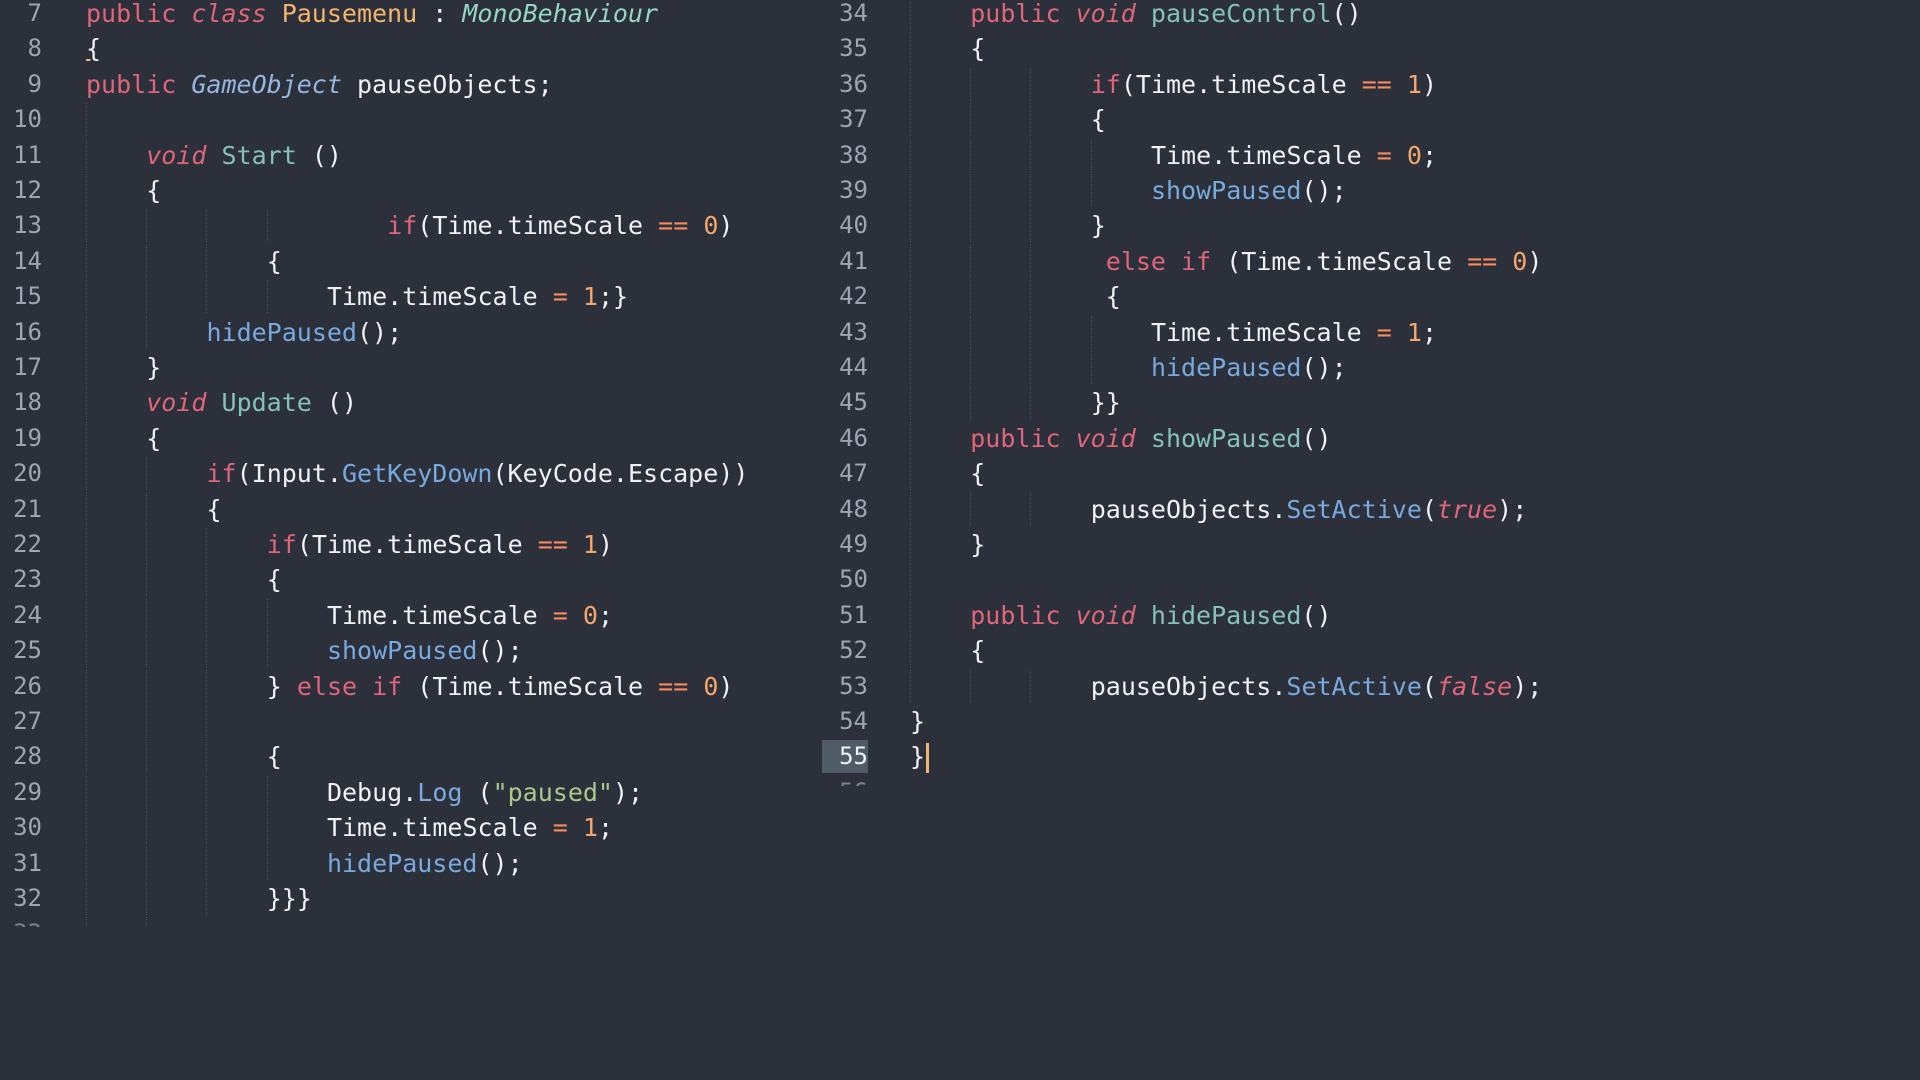 The height and width of the screenshot is (1080, 1920). Describe the element at coordinates (1371, 686) in the screenshot. I see `code-line: 53 pauseObjects.SetActive(false);` at that location.